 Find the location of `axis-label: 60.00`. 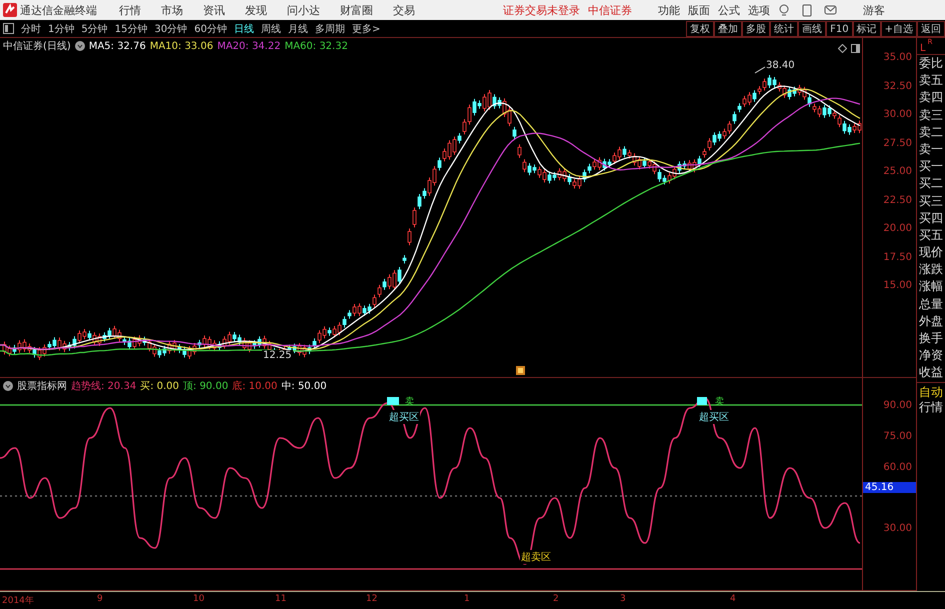

axis-label: 60.00 is located at coordinates (897, 467).